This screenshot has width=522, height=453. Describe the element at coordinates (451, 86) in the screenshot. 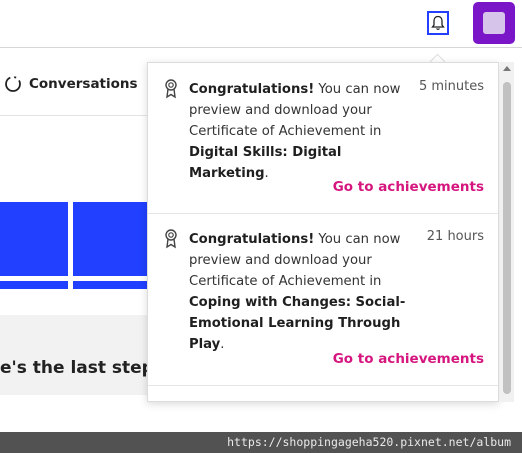

I see `notification-time: 5 minutes` at that location.